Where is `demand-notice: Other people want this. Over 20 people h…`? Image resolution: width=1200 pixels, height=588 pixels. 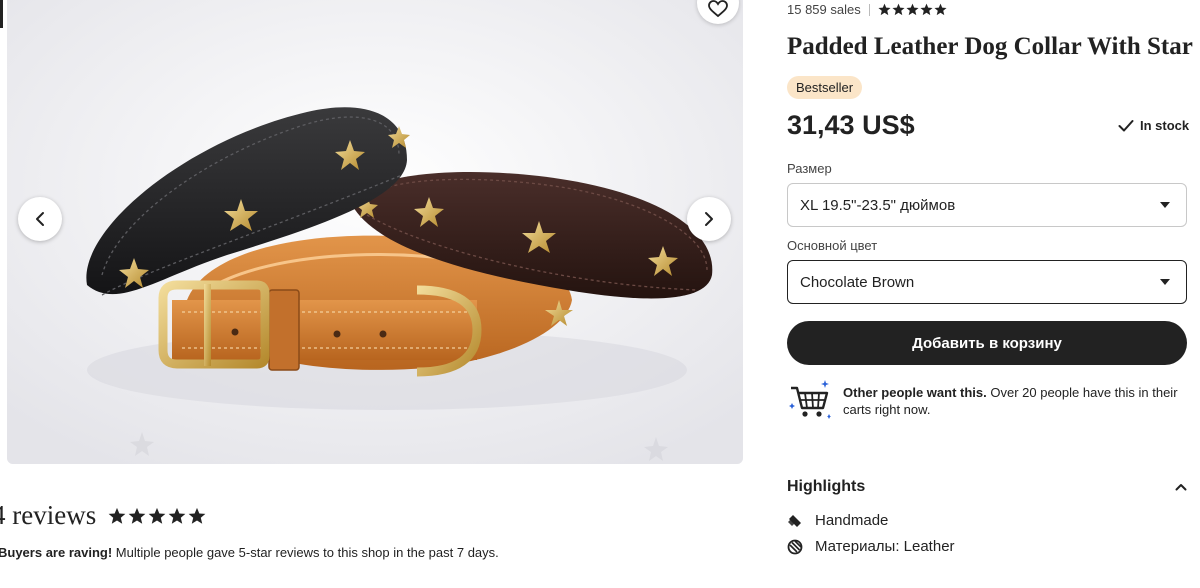
demand-notice: Other people want this. Over 20 people h… is located at coordinates (987, 400).